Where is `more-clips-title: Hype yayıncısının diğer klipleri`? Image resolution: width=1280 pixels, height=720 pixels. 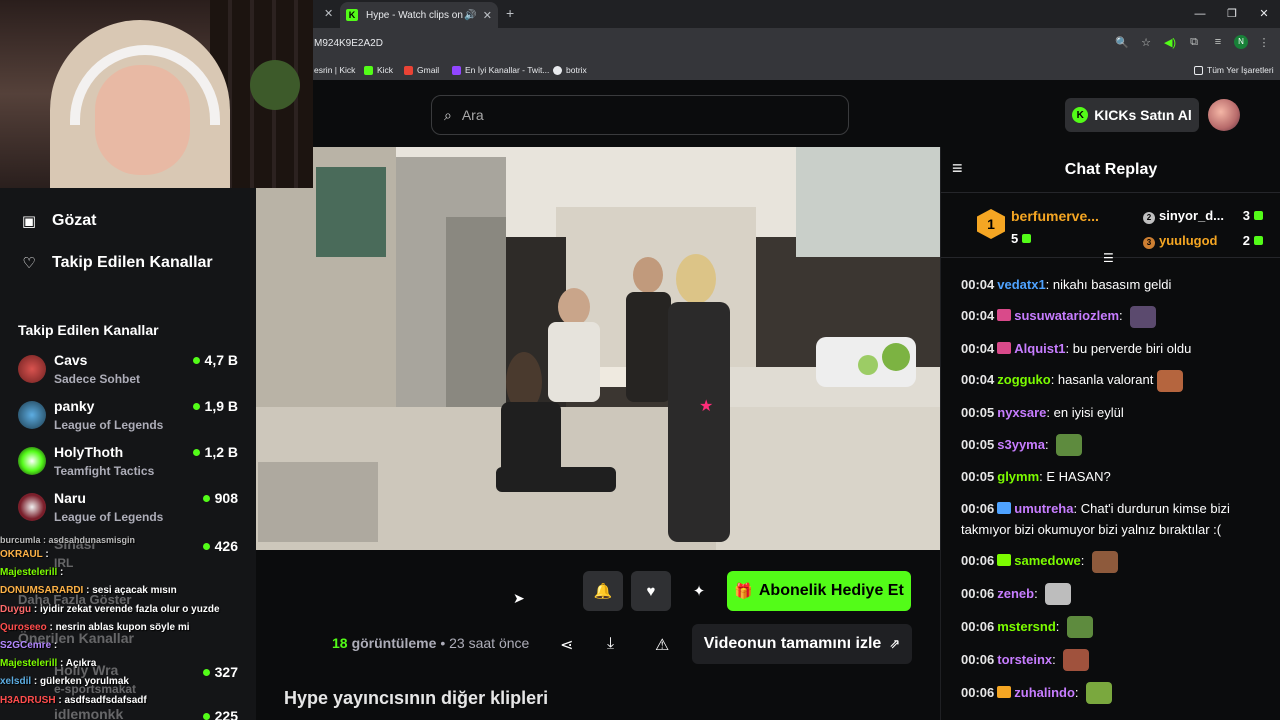
more-clips-title: Hype yayıncısının diğer klipleri is located at coordinates (416, 698).